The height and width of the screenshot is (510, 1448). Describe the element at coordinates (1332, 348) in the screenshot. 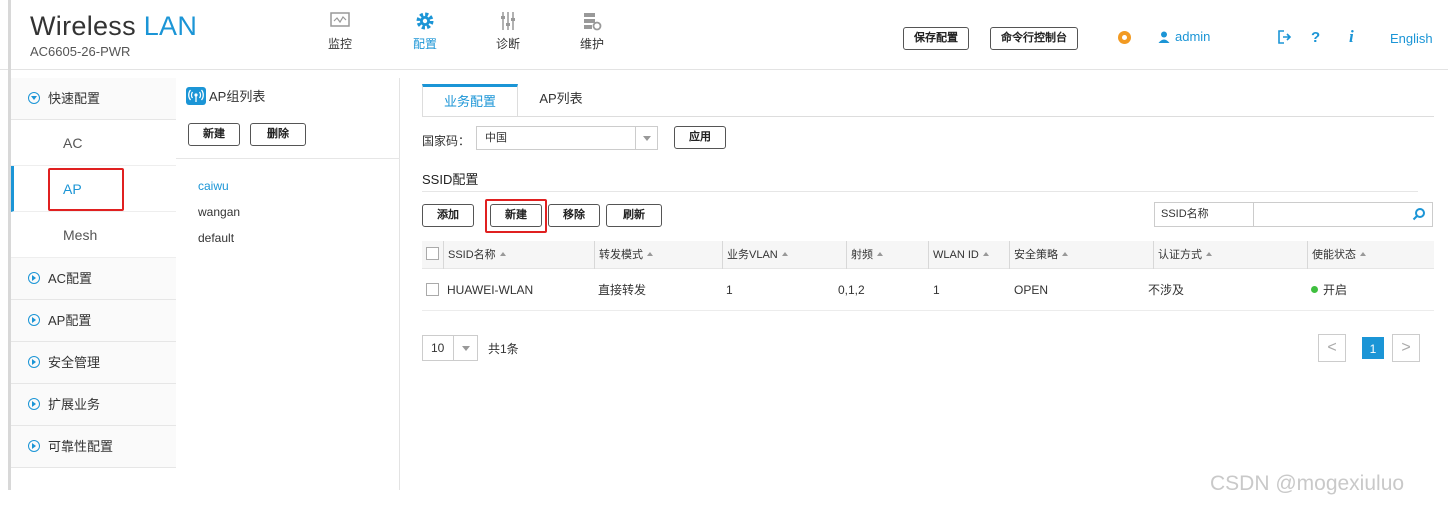

I see `prev-page-button: <` at that location.